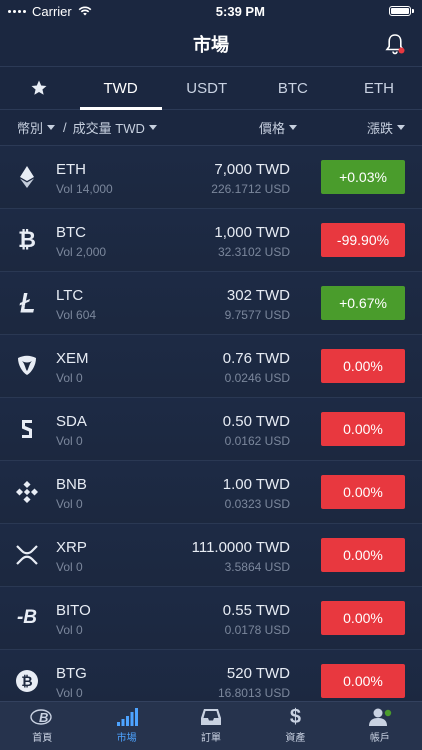 Image resolution: width=422 pixels, height=750 pixels. I want to click on sort-change: 漲跌, so click(386, 127).